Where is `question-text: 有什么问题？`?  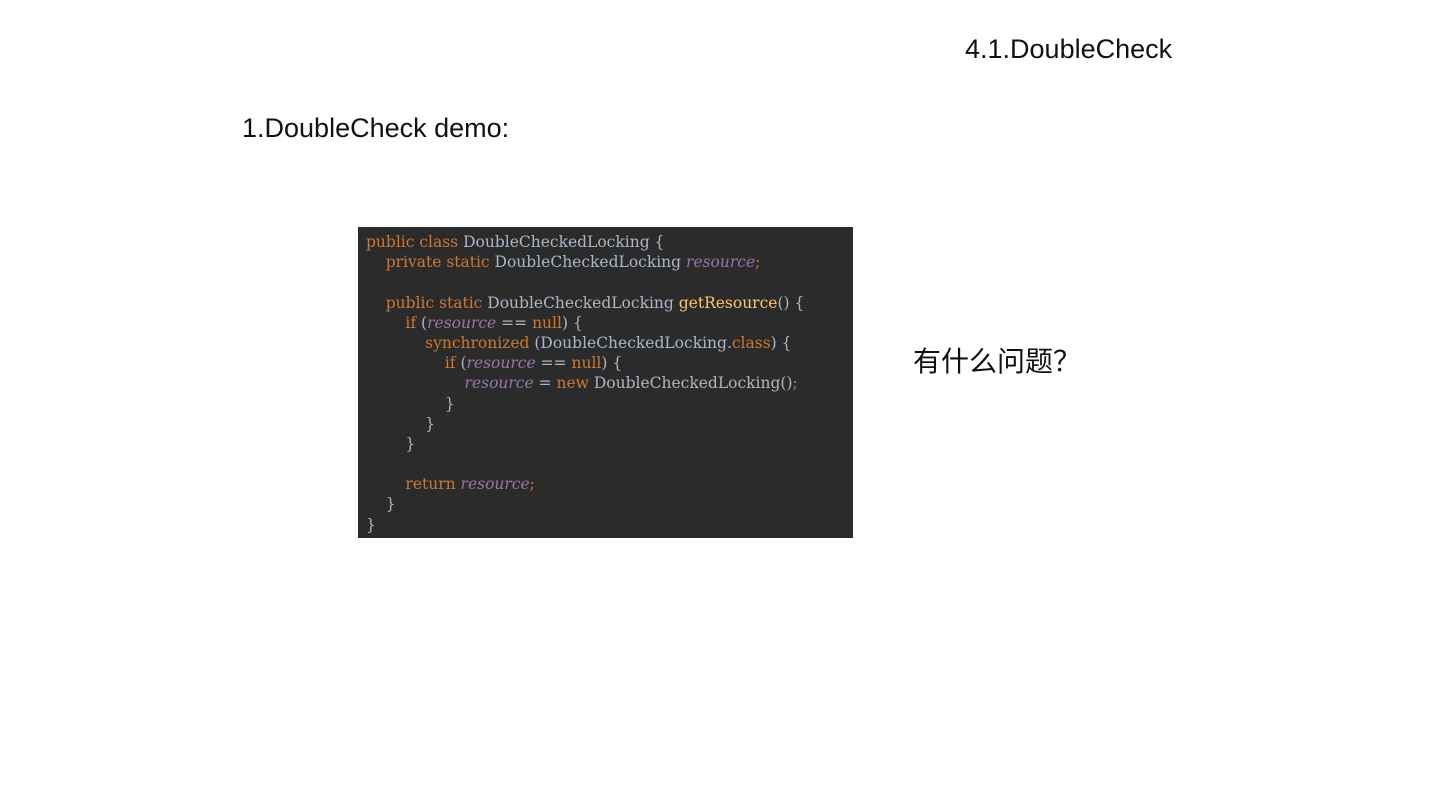 question-text: 有什么问题？ is located at coordinates (997, 361).